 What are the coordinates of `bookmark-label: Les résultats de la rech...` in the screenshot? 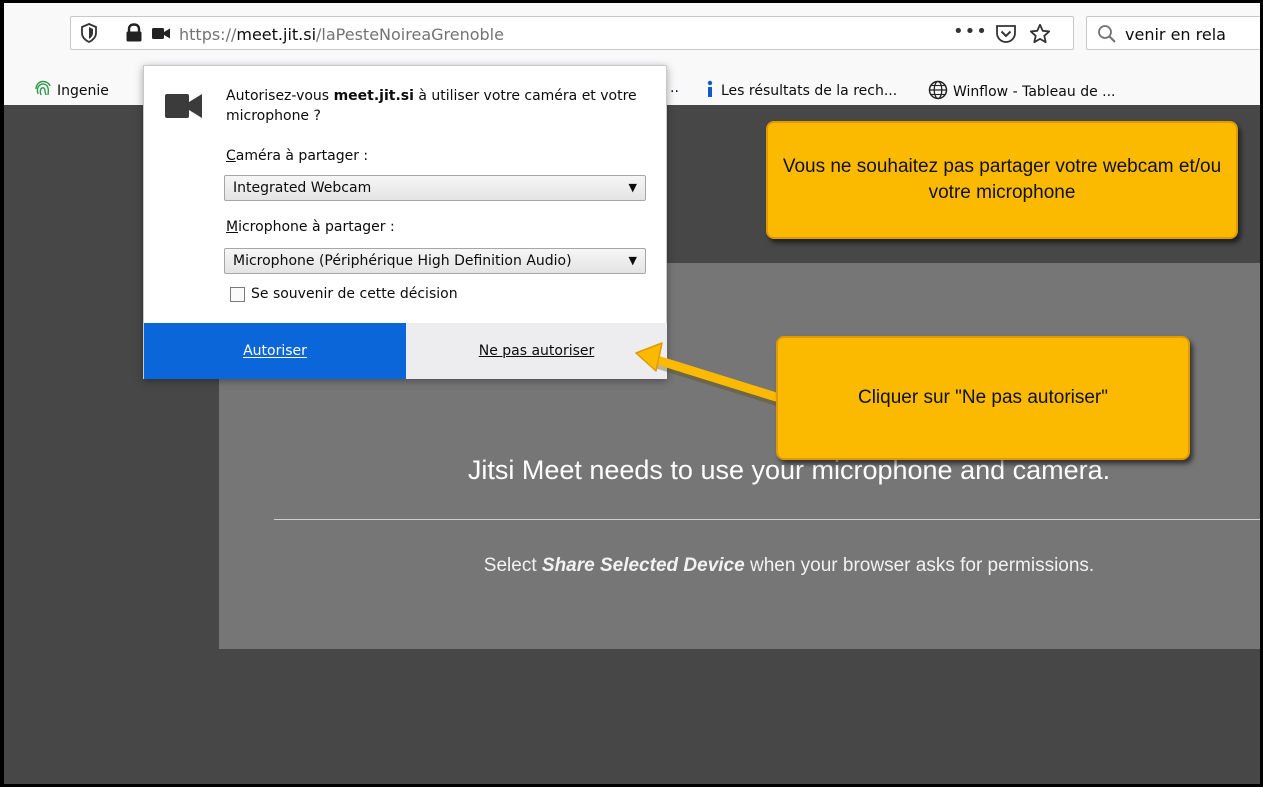 It's located at (809, 91).